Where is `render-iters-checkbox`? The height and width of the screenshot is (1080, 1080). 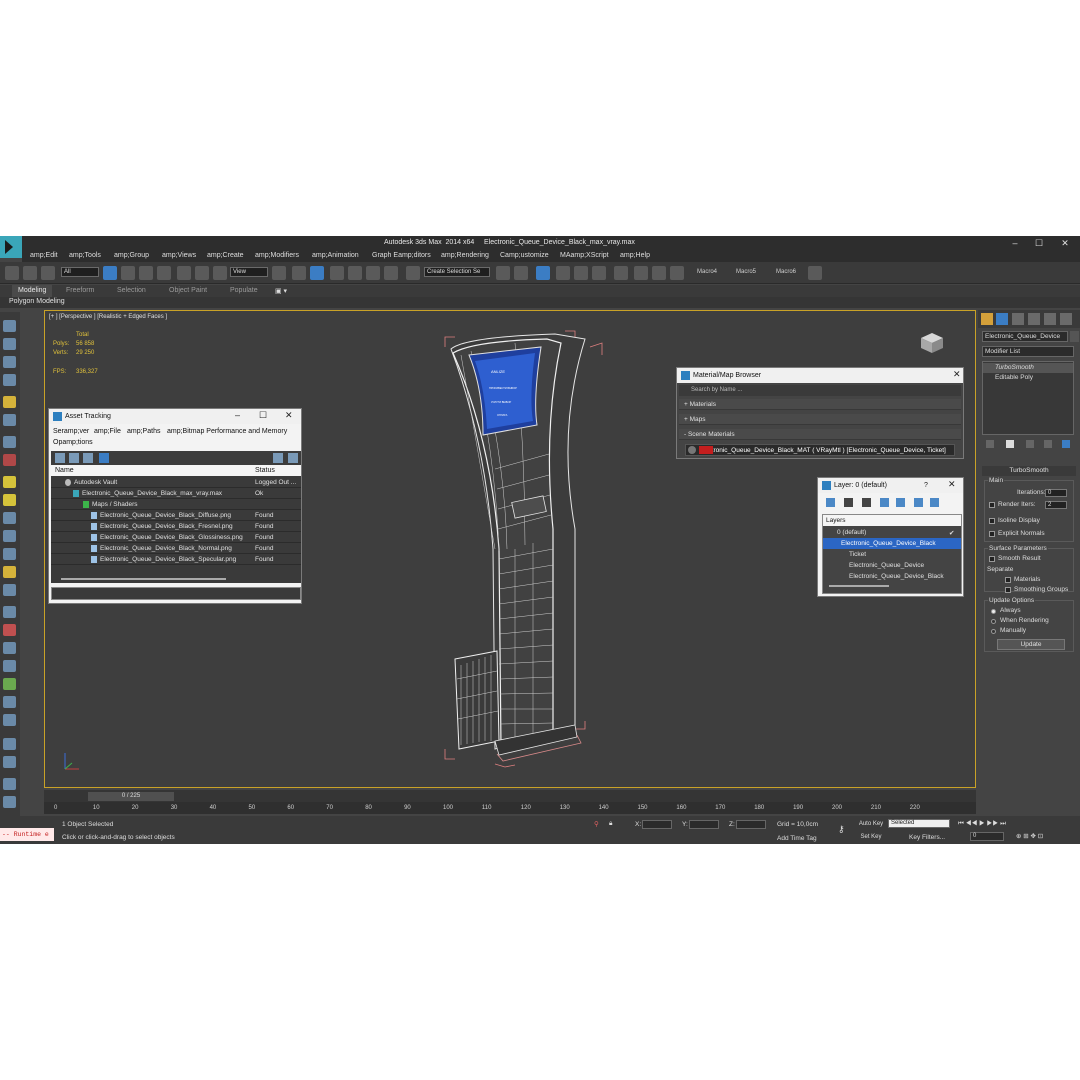 render-iters-checkbox is located at coordinates (992, 505).